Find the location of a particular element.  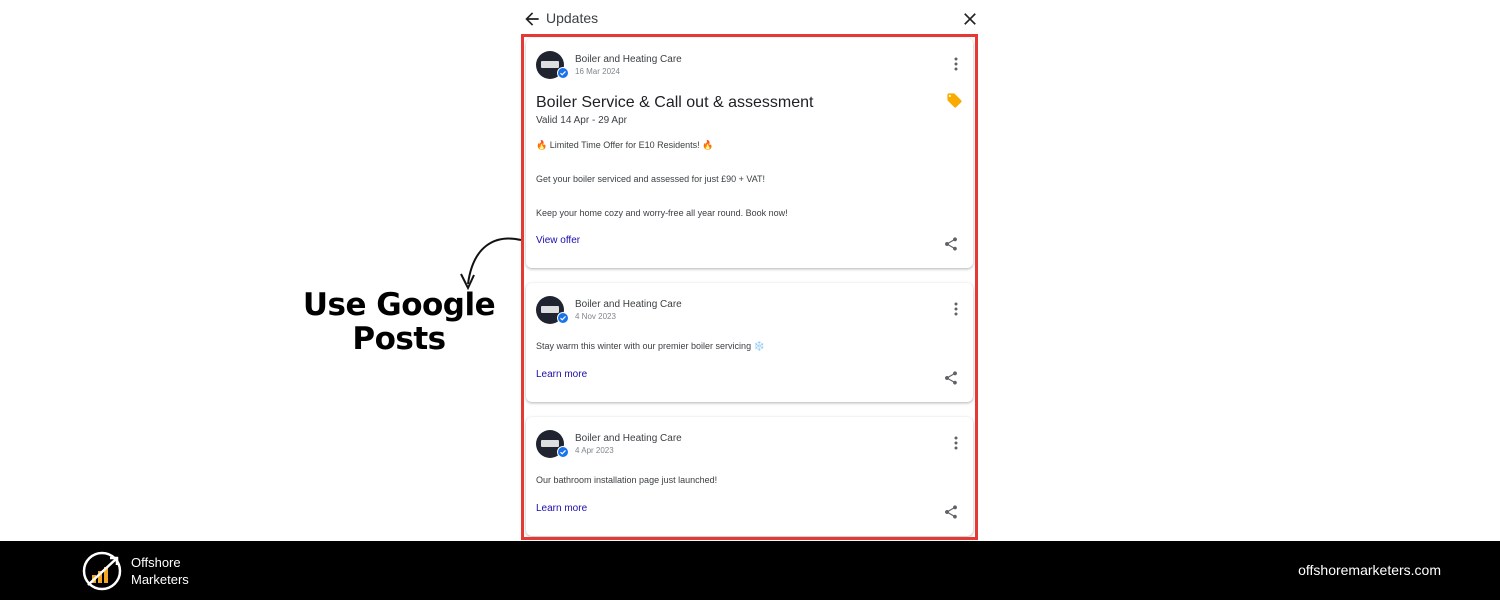

annotation-line-2: Posts is located at coordinates (399, 339).